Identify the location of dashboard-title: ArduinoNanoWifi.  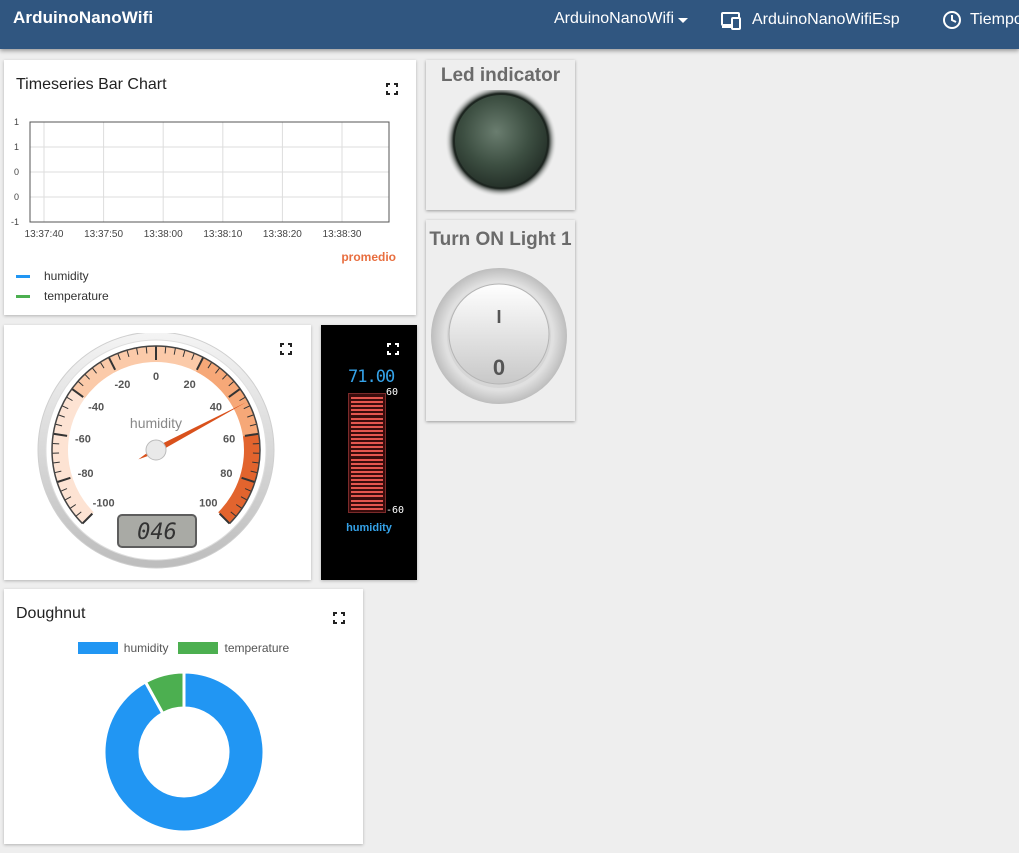
(83, 17).